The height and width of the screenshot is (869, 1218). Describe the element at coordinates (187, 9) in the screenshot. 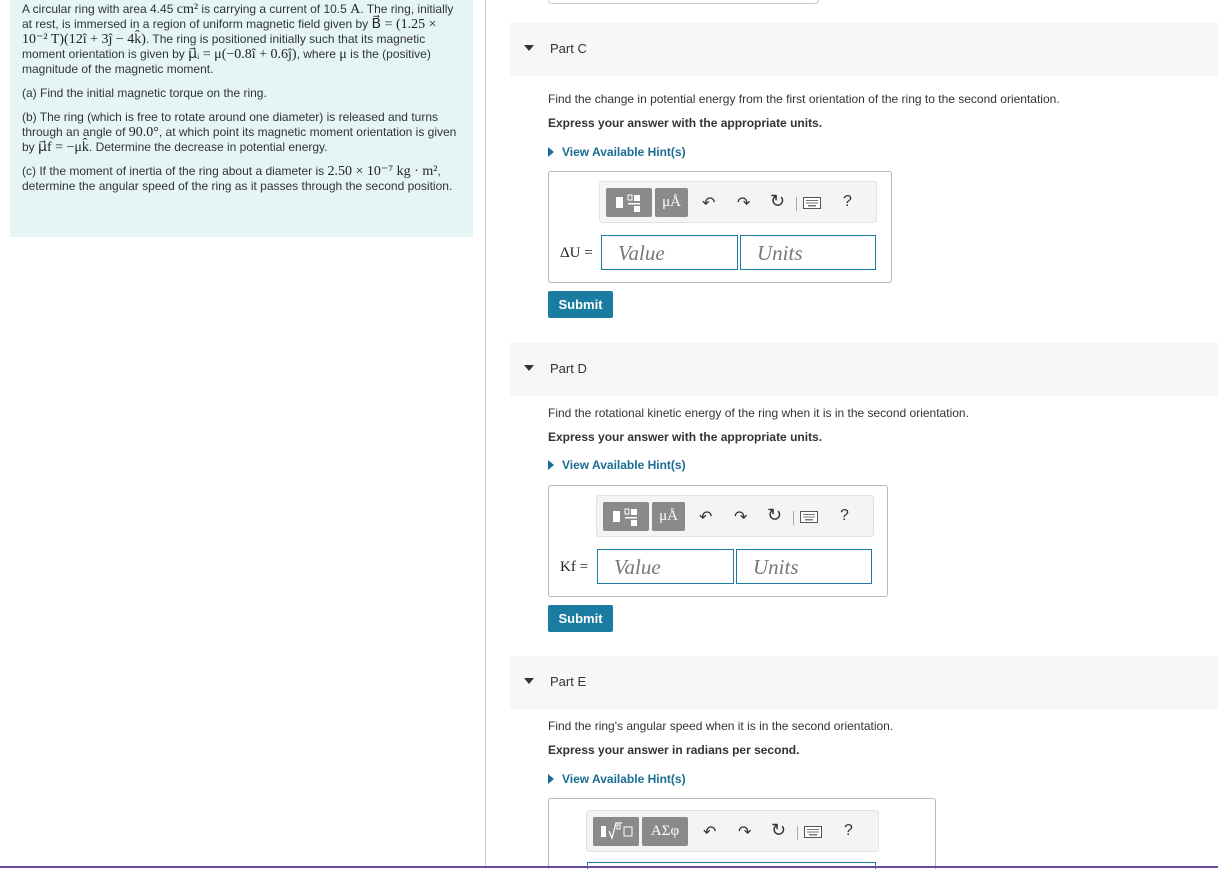

I see `area-unit: cm²` at that location.